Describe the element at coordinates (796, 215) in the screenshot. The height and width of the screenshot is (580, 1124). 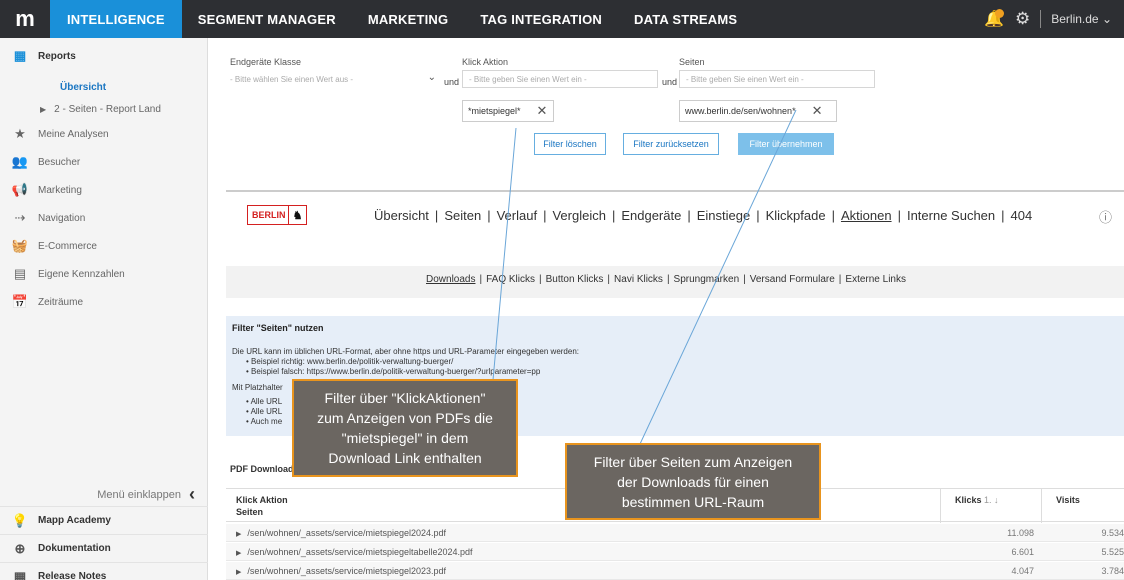
I see `tab-klickpfade: Klickpfade` at that location.